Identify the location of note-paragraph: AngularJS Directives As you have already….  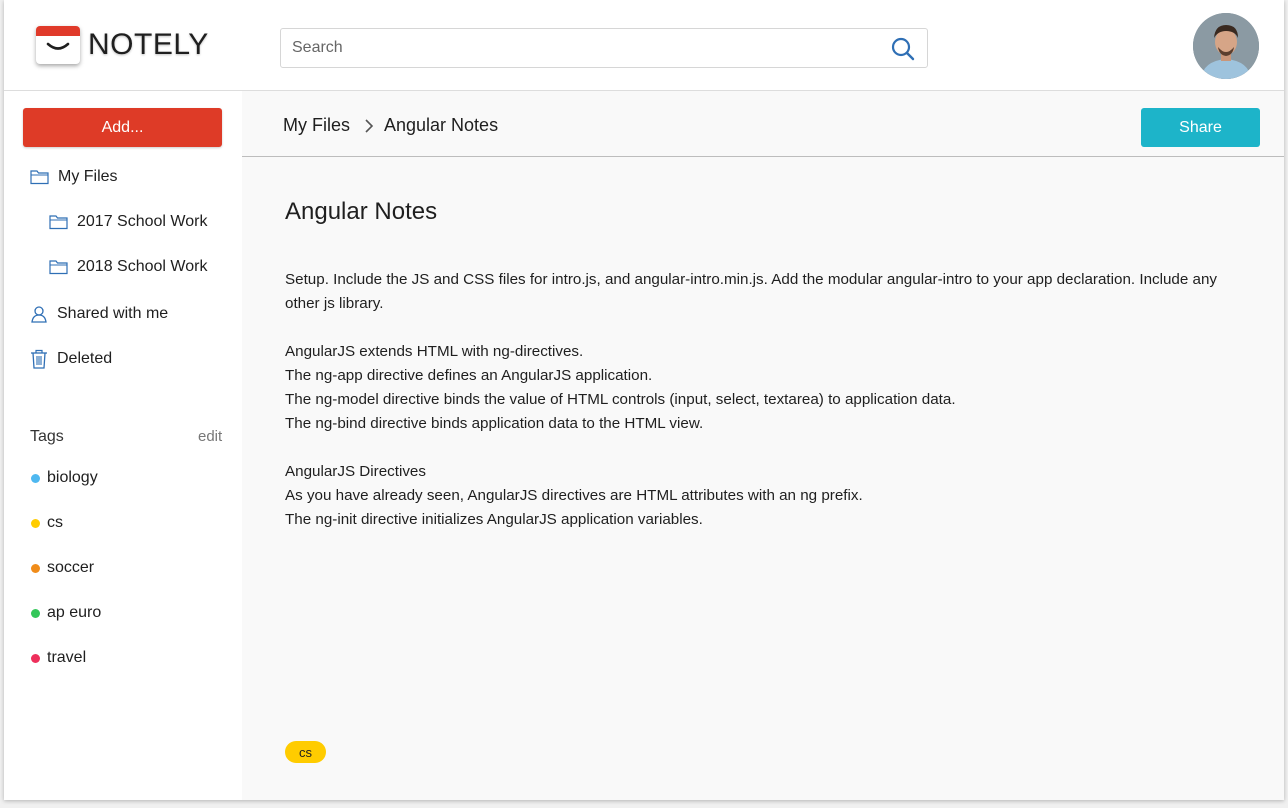
(760, 496).